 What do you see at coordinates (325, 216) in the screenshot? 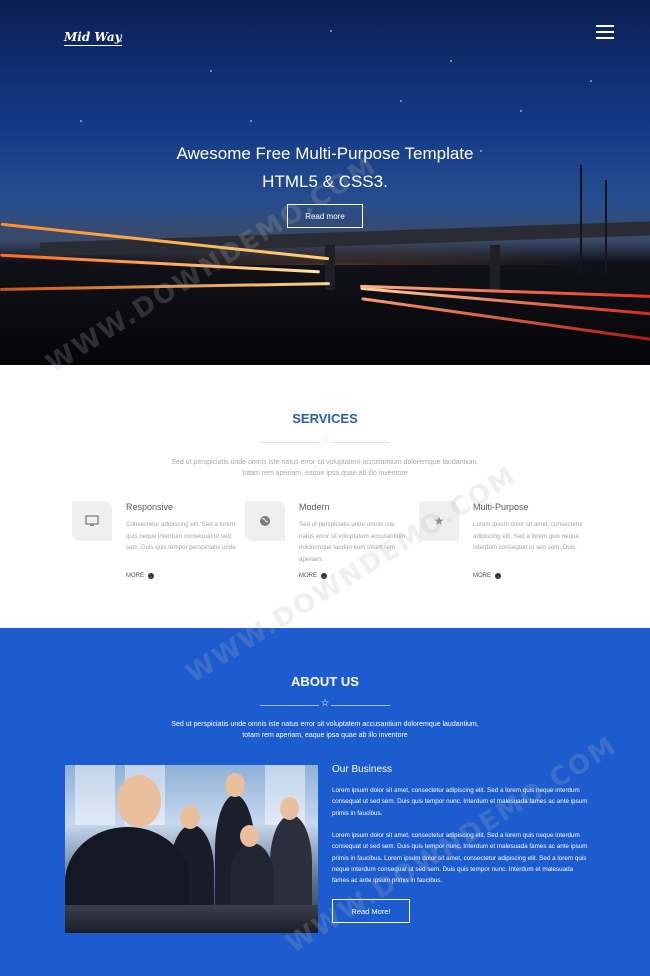
I see `read-more-button: Read more` at bounding box center [325, 216].